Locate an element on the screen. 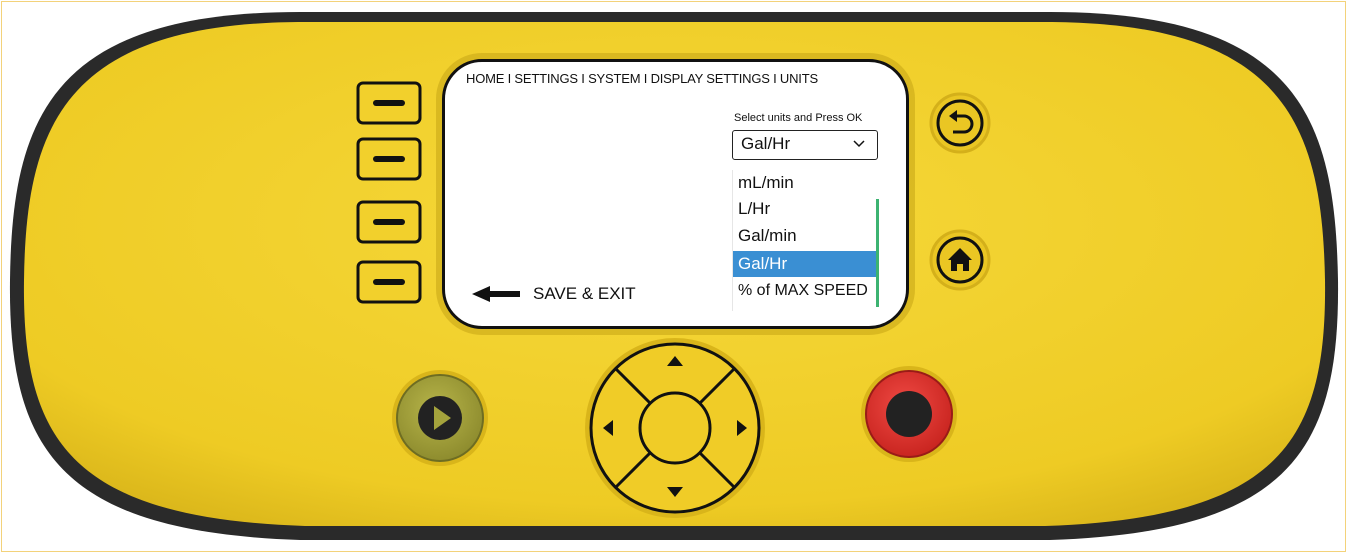 This screenshot has height=554, width=1349. units-option-gal-min: Gal/min is located at coordinates (805, 236).